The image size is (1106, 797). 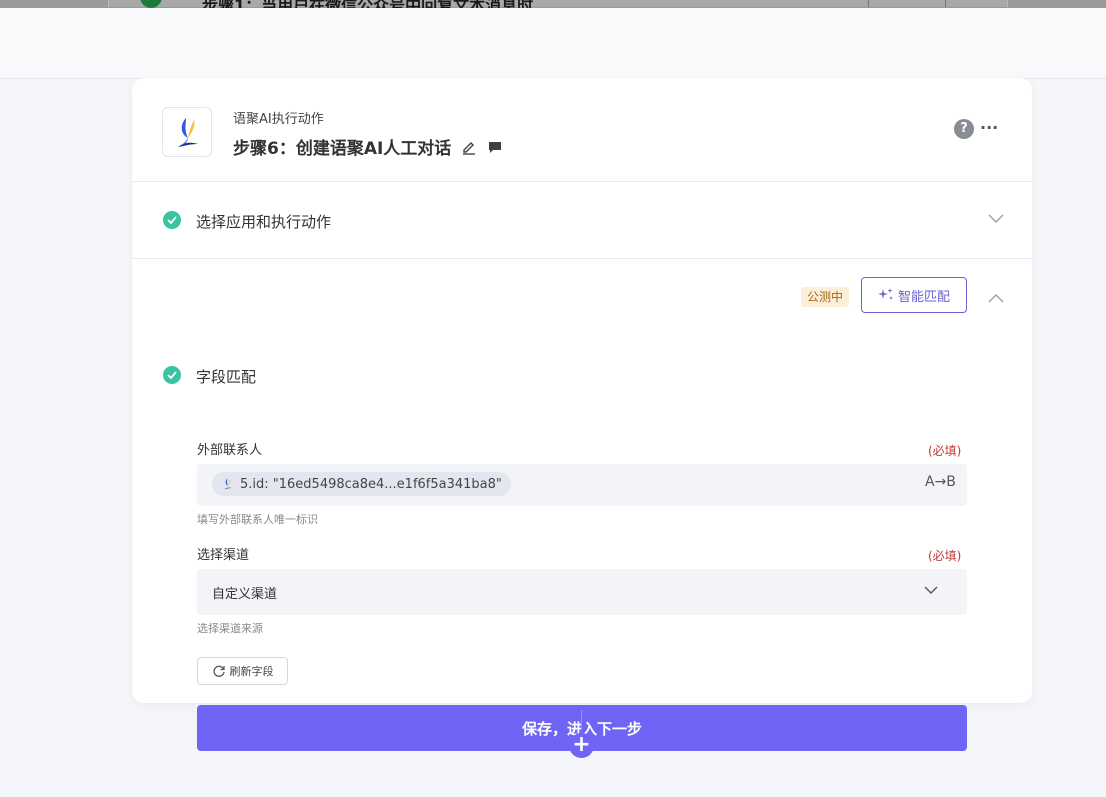 I want to click on contact-field-label: 外部联系人, so click(x=230, y=450).